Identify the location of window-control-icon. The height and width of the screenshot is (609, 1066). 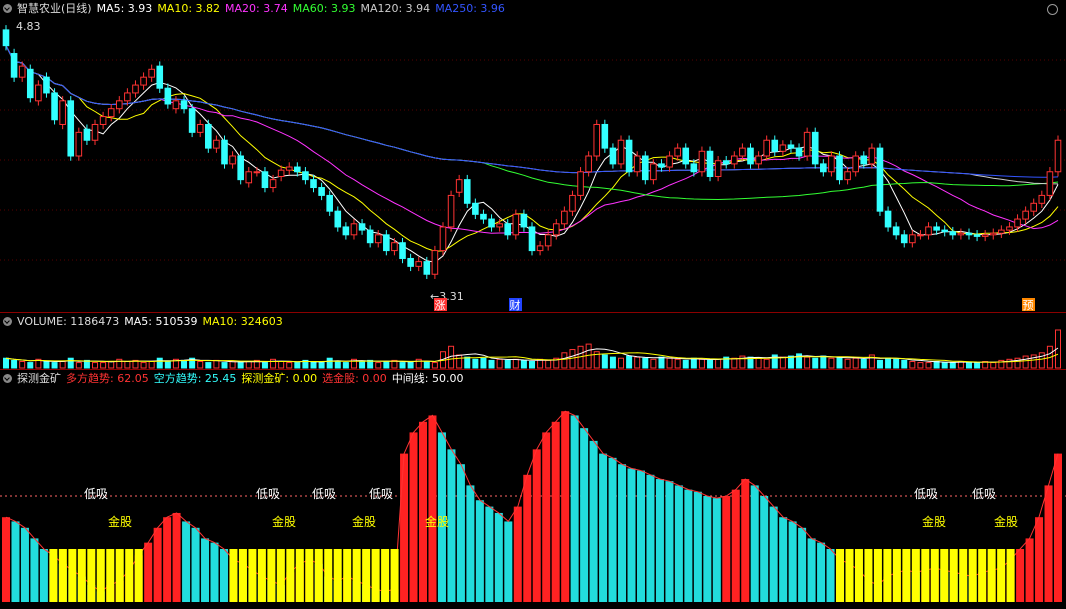
(1052, 9).